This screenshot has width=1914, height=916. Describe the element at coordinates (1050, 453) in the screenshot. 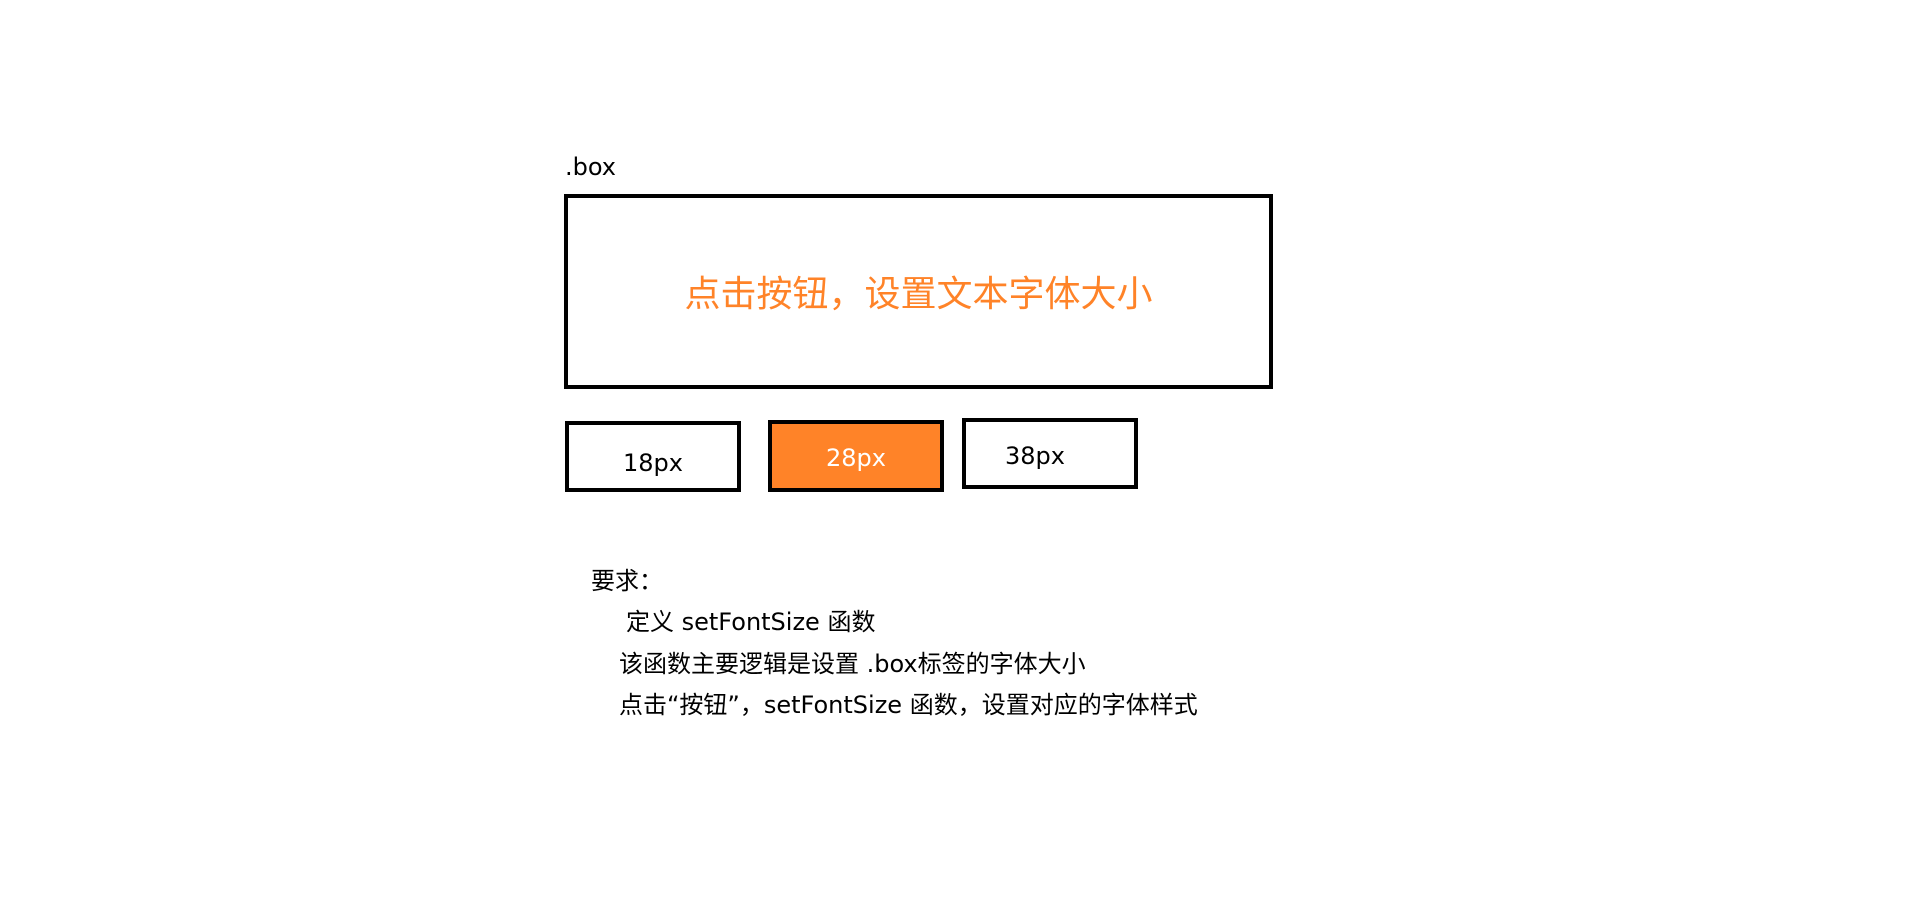

I see `font-size-38-button: 38px` at that location.